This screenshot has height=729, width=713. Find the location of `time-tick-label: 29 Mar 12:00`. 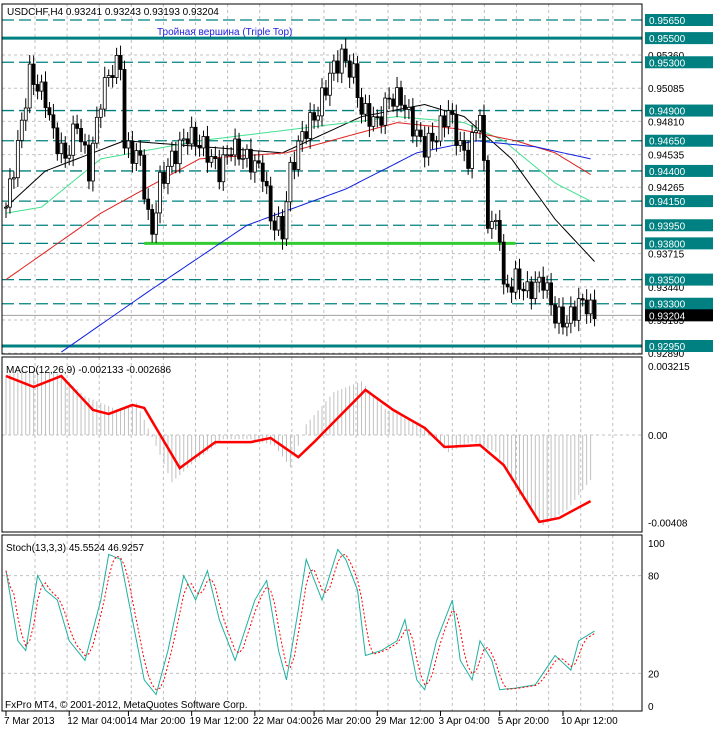

time-tick-label: 29 Mar 12:00 is located at coordinates (404, 721).